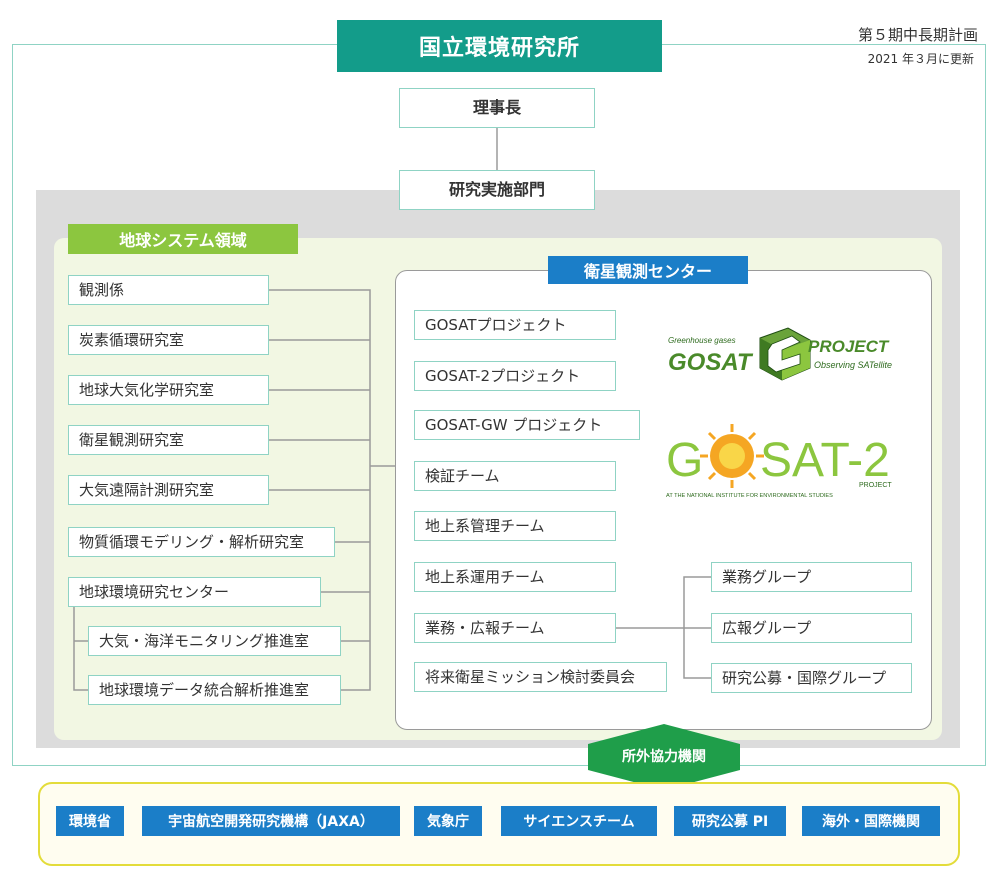  Describe the element at coordinates (515, 325) in the screenshot. I see `center-item: GOSATプロジェクト` at that location.